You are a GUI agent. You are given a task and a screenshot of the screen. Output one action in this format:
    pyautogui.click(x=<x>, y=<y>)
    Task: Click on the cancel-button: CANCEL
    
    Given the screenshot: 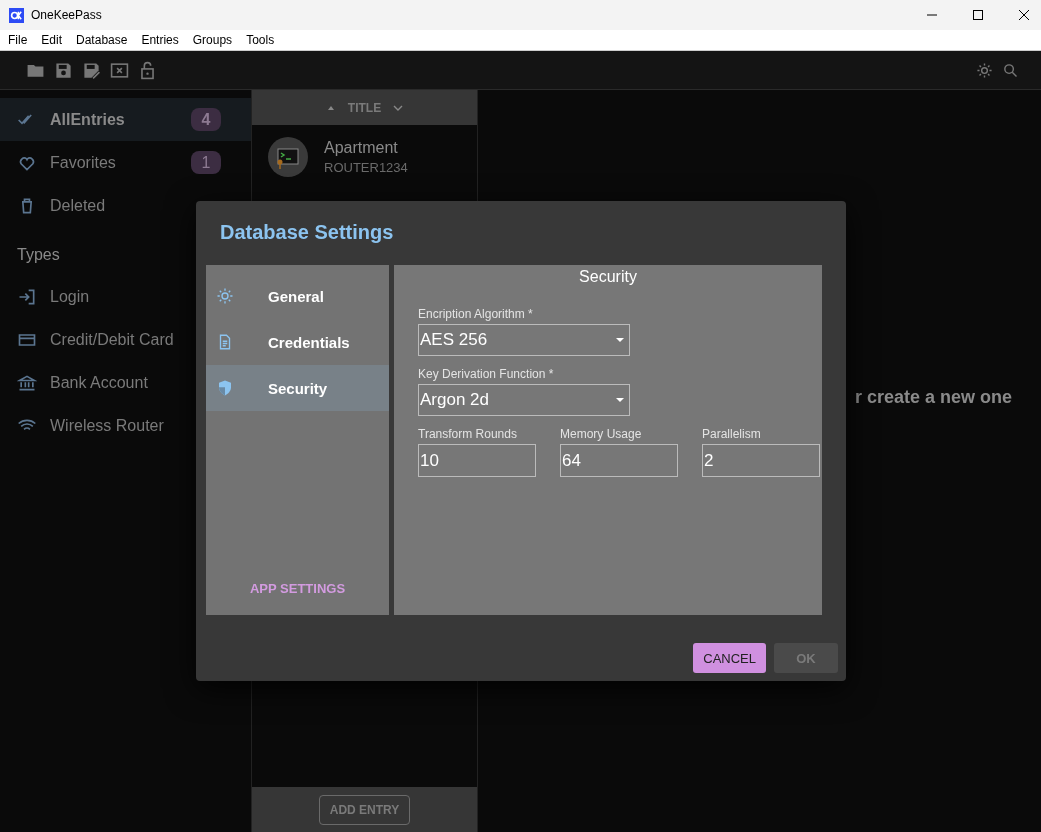 What is the action you would take?
    pyautogui.click(x=729, y=658)
    